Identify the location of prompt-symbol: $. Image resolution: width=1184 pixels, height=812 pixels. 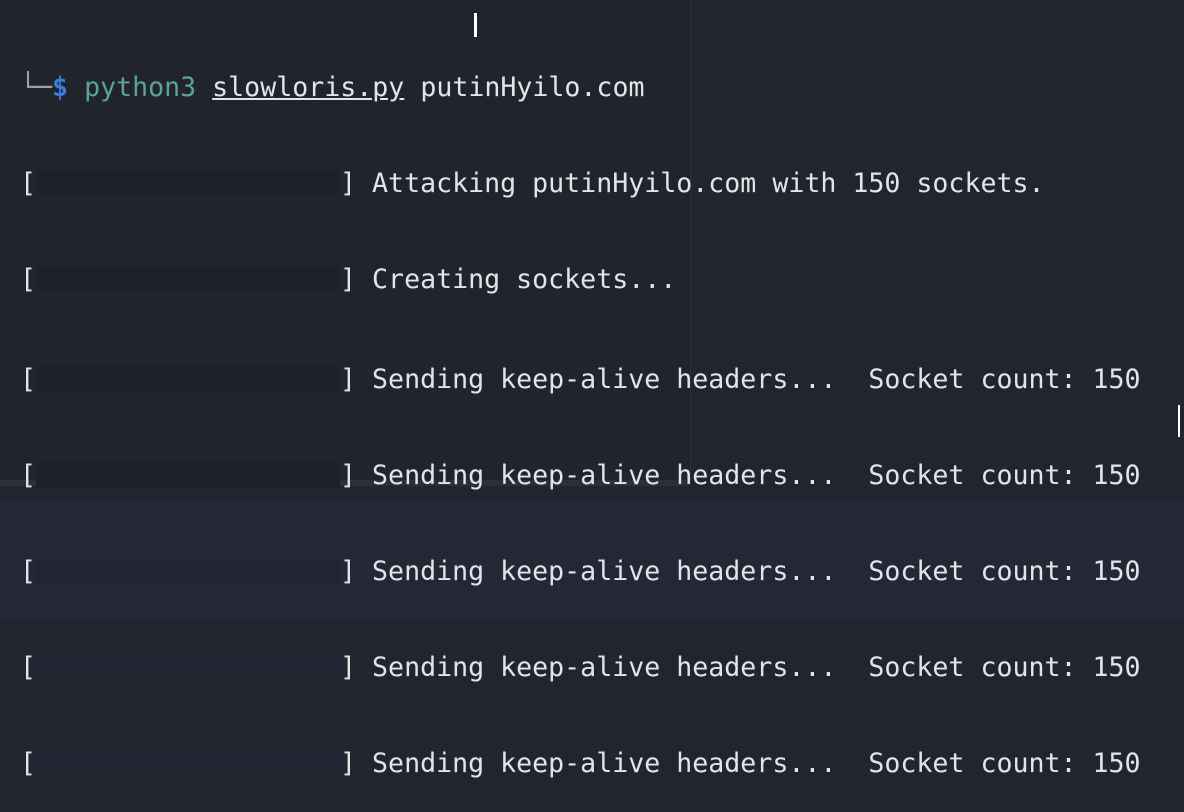
(60, 87).